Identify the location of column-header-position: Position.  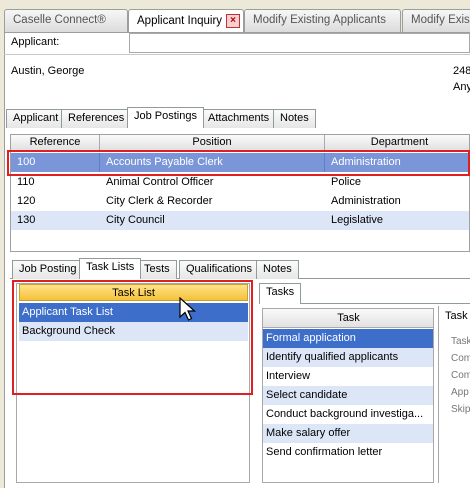
(212, 143).